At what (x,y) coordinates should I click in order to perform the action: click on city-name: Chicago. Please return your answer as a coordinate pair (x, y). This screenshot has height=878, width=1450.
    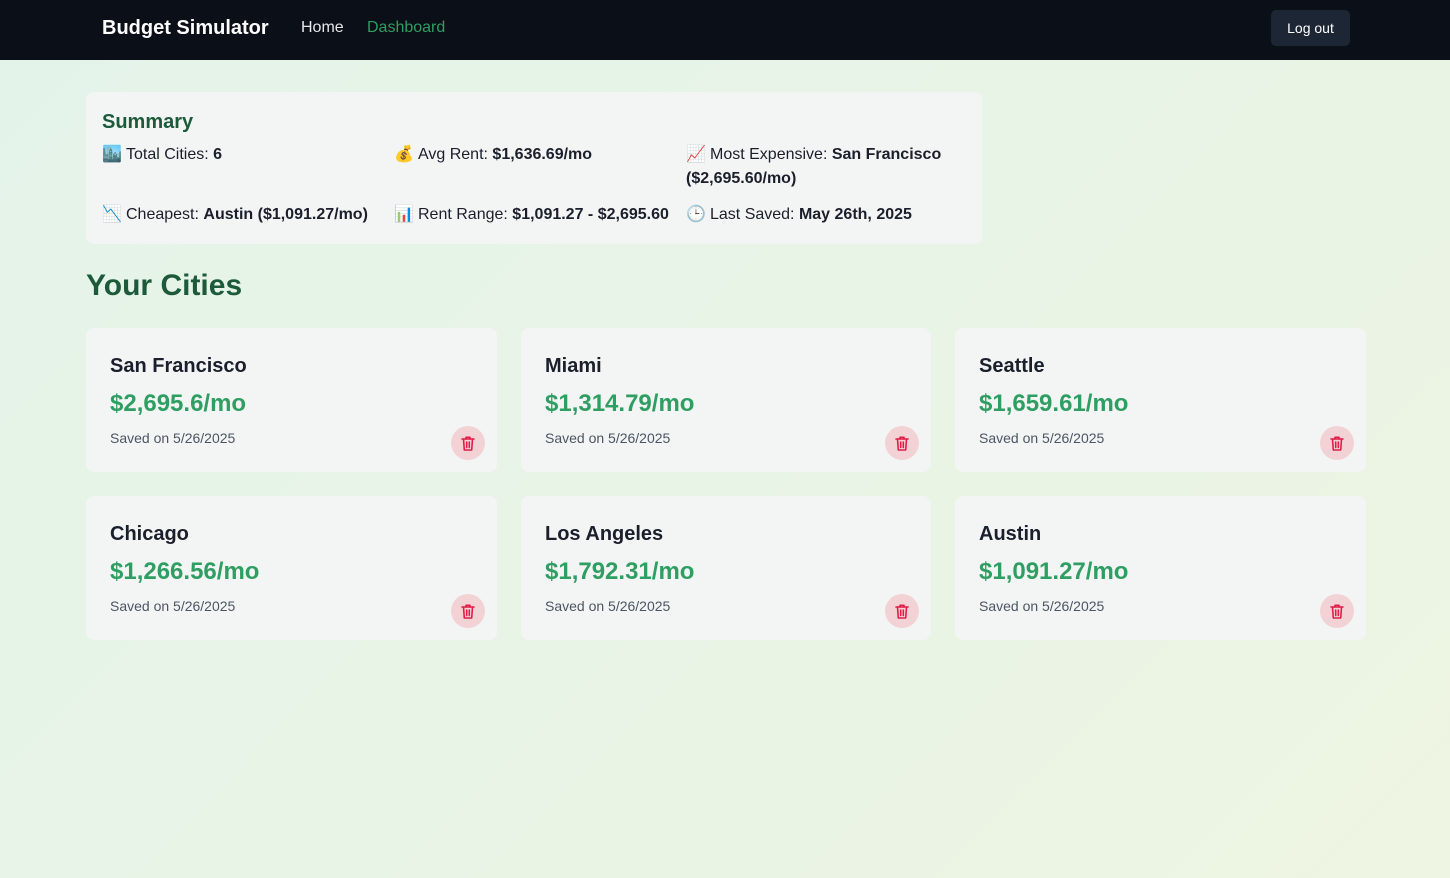
    Looking at the image, I should click on (149, 534).